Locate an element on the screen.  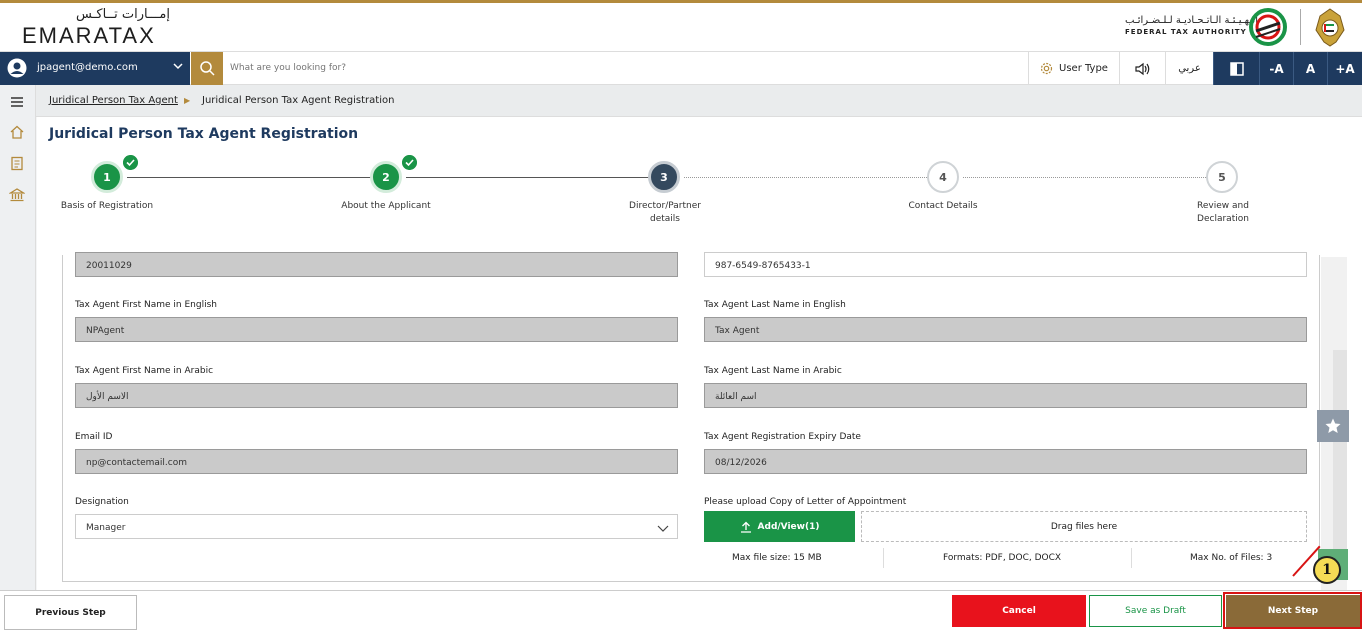
breadcrumb-arrow-icon: ▶ is located at coordinates (187, 100).